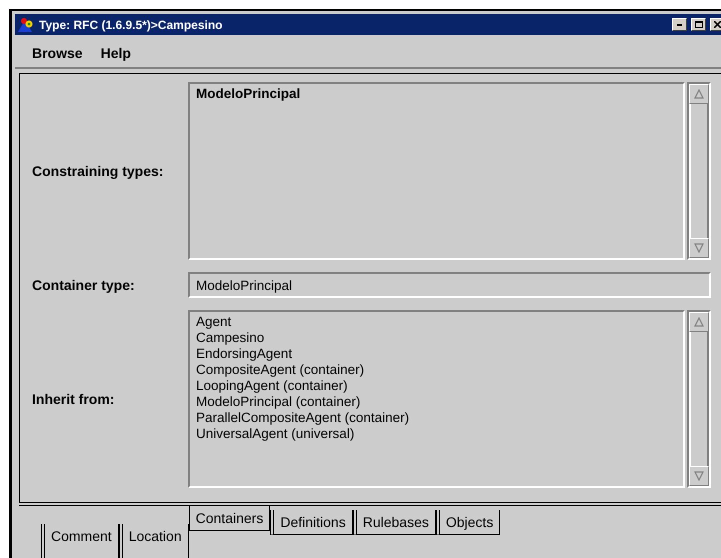 The image size is (721, 558). What do you see at coordinates (97, 171) in the screenshot?
I see `field-label: Constraining types:` at bounding box center [97, 171].